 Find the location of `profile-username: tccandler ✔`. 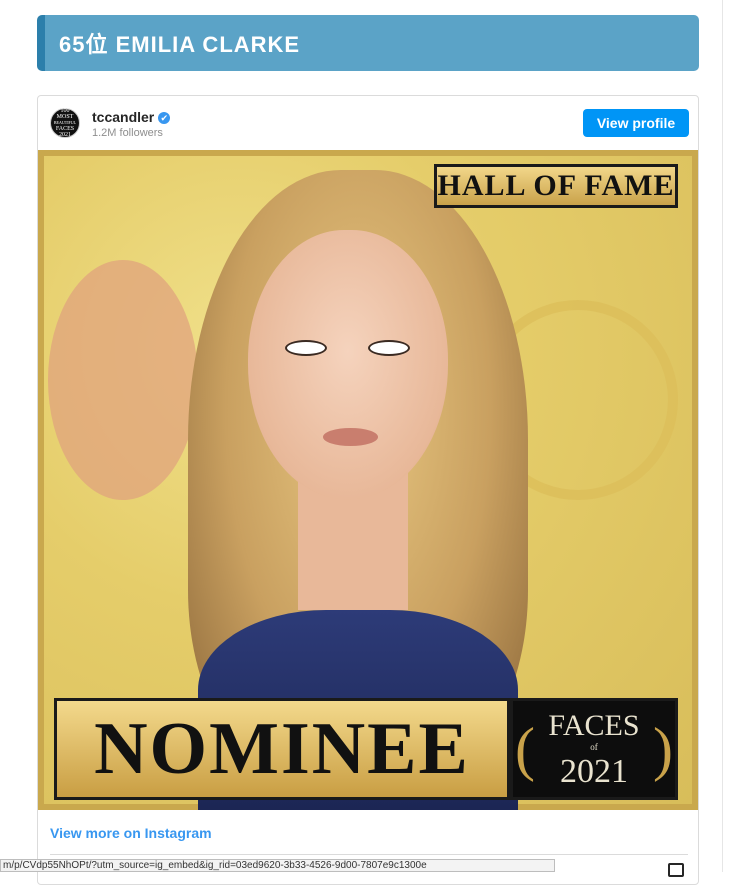

profile-username: tccandler ✔ is located at coordinates (131, 117).